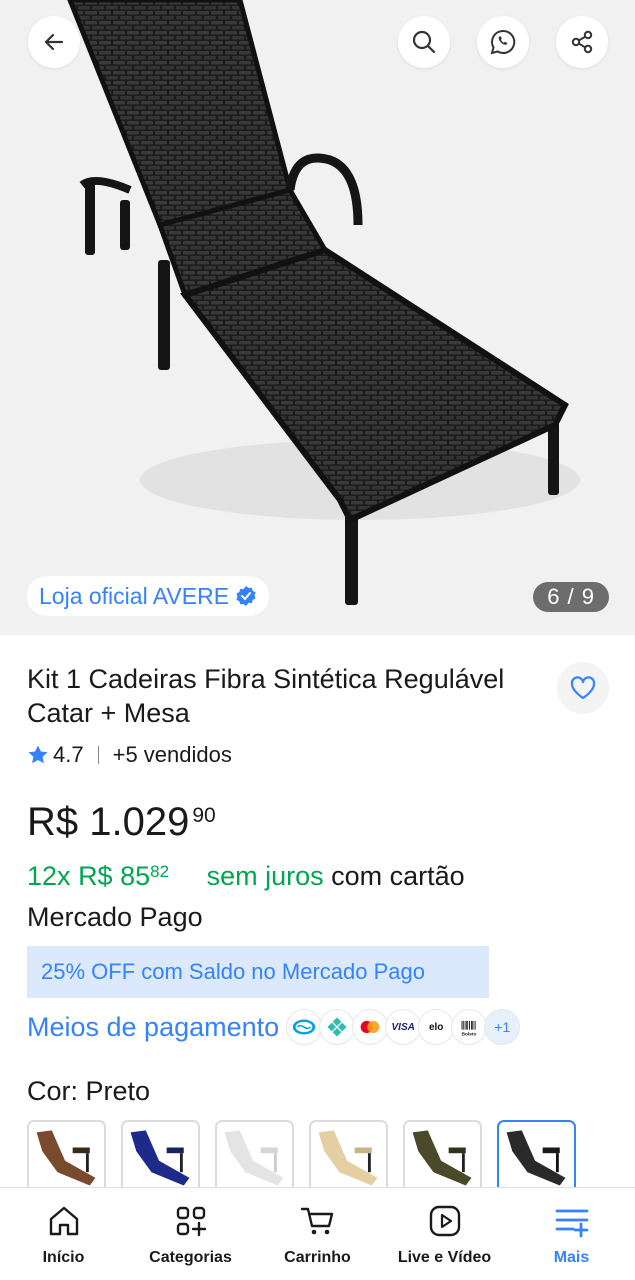 The image size is (635, 1280). I want to click on payment-methods-link: Meios de pagamento, so click(153, 1027).